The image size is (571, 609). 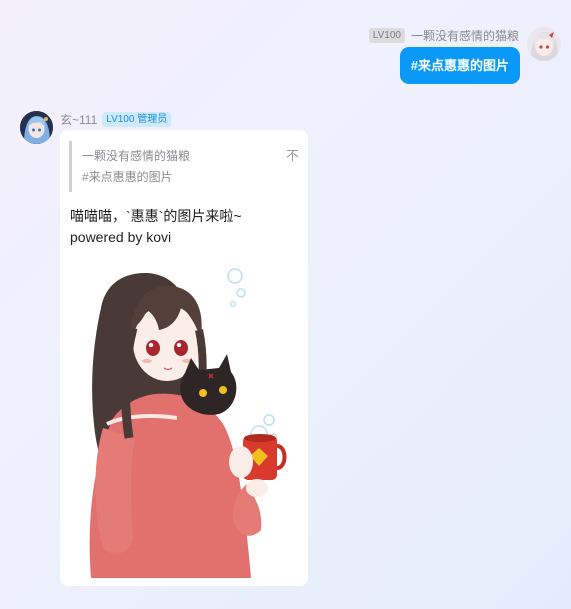 What do you see at coordinates (137, 119) in the screenshot?
I see `admin-badge: LV100 管理员` at bounding box center [137, 119].